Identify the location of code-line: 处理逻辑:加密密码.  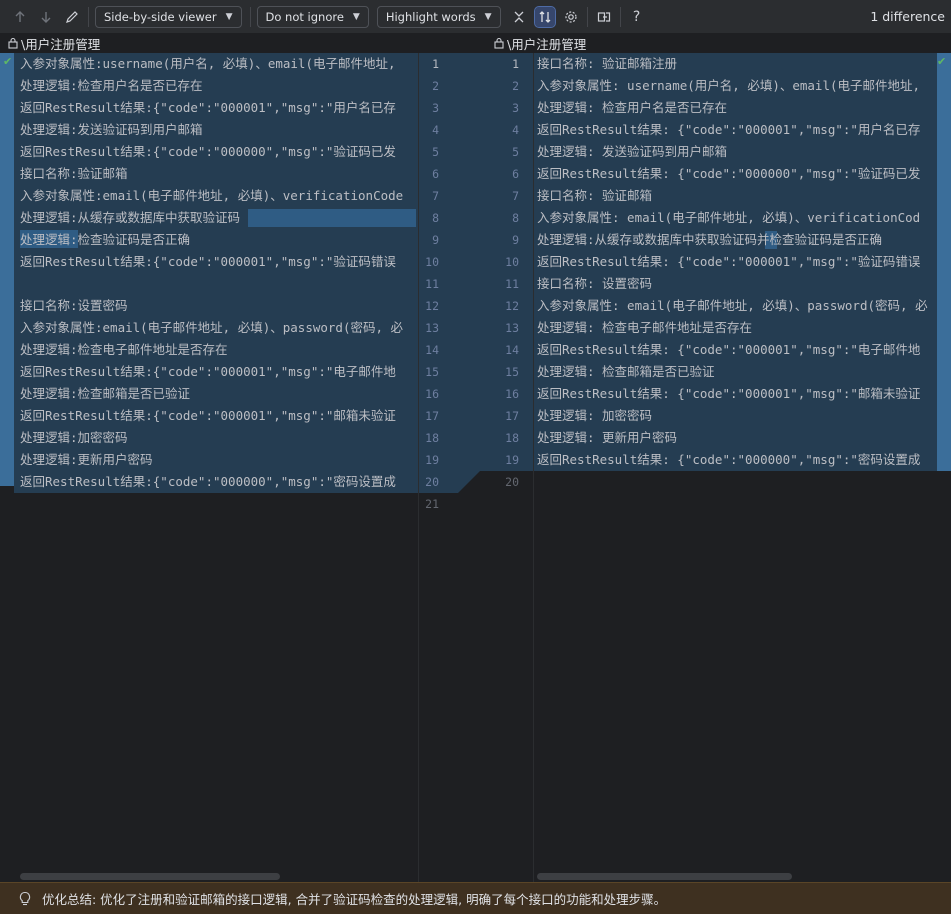
(74, 438).